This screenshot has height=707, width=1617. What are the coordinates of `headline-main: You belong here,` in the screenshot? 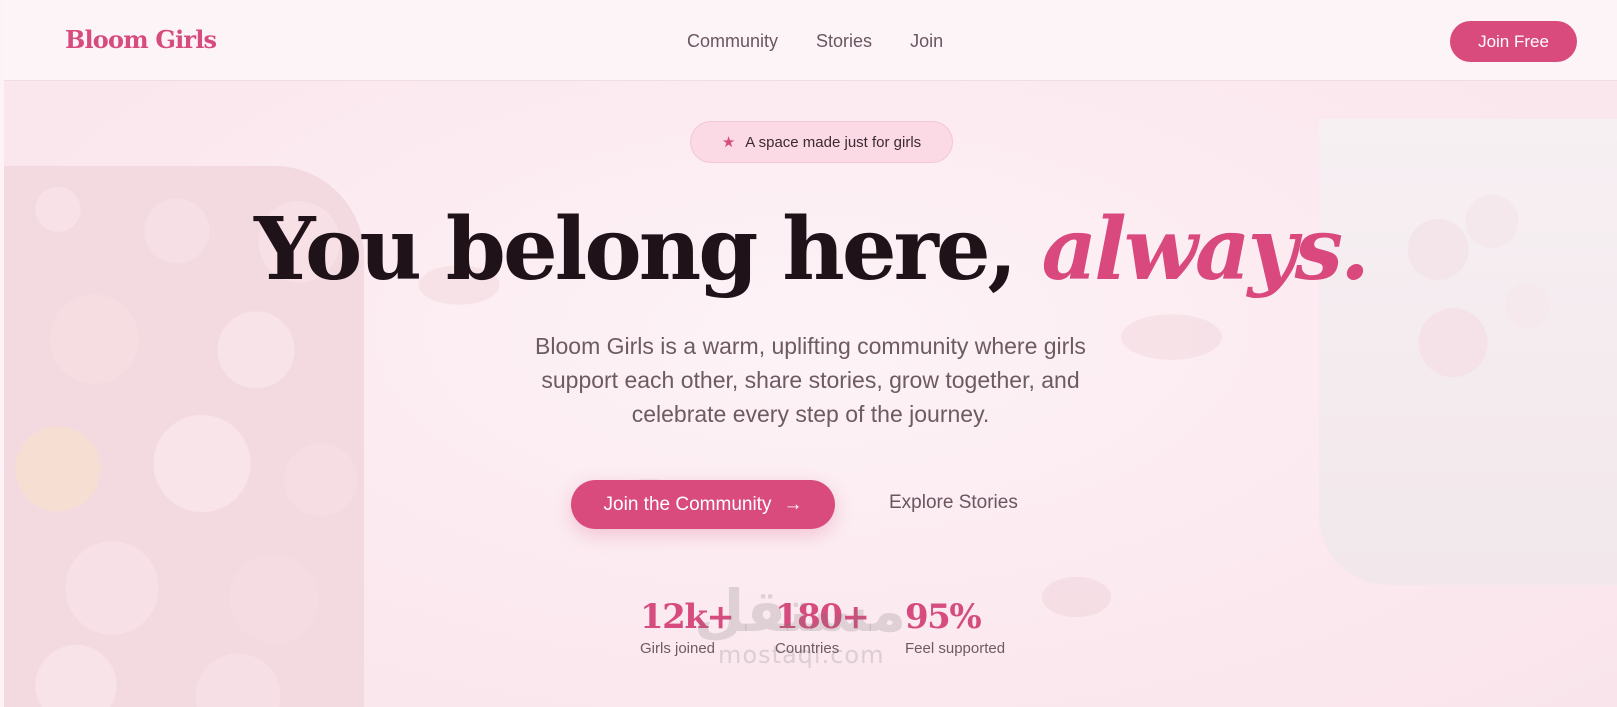 It's located at (635, 249).